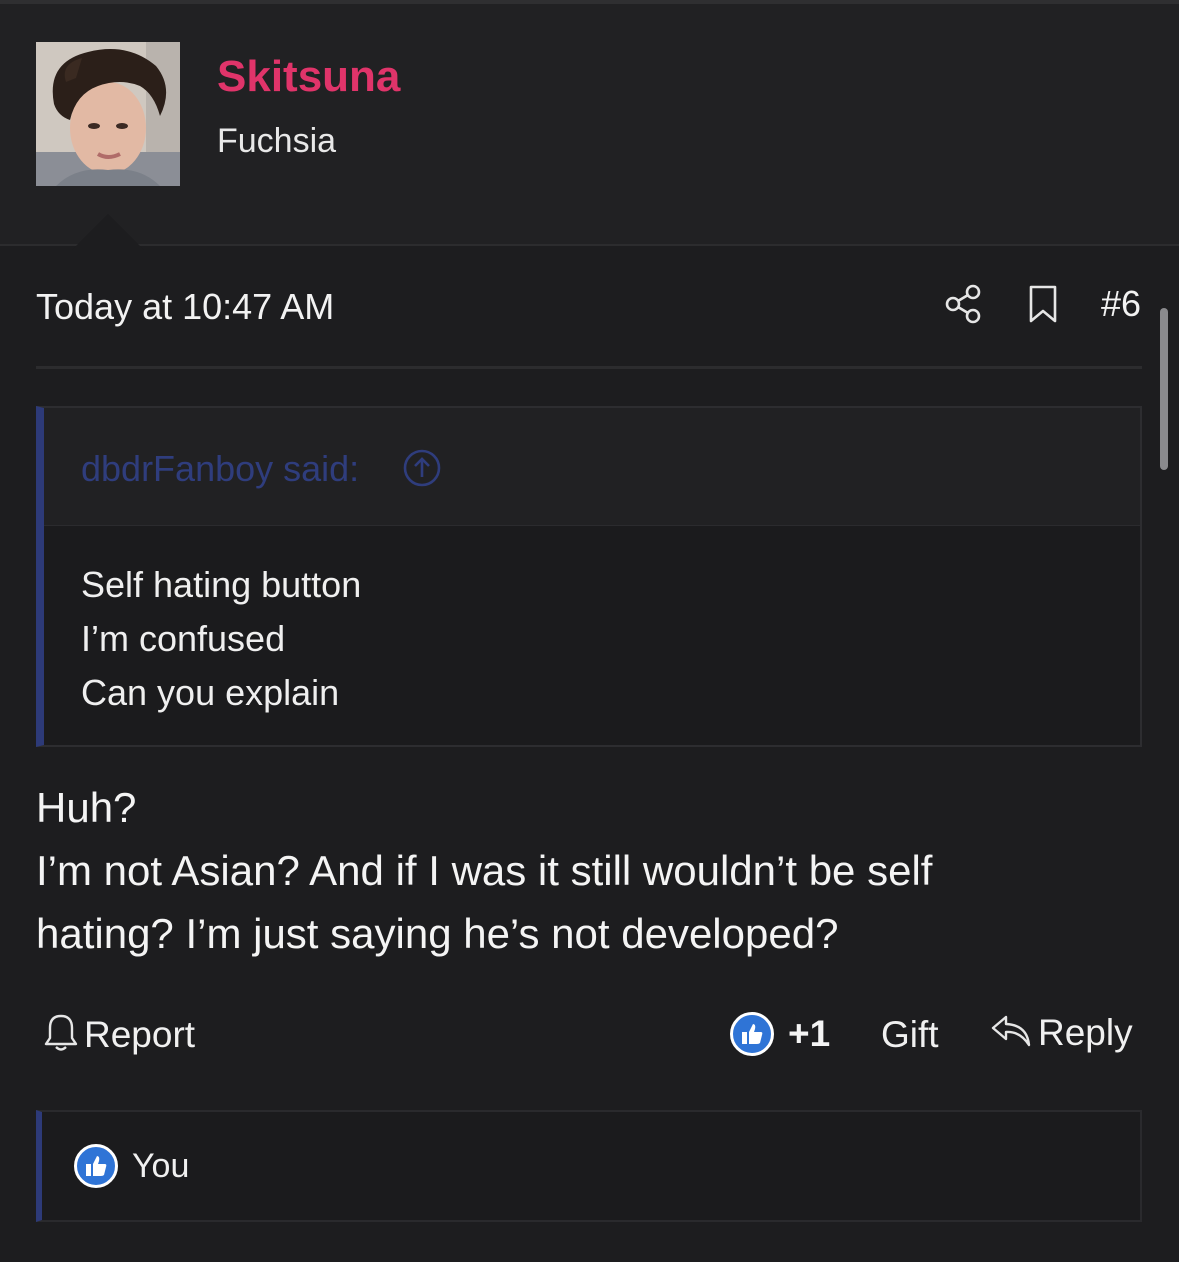 This screenshot has height=1262, width=1179. What do you see at coordinates (277, 141) in the screenshot?
I see `user-title: Fuchsia` at bounding box center [277, 141].